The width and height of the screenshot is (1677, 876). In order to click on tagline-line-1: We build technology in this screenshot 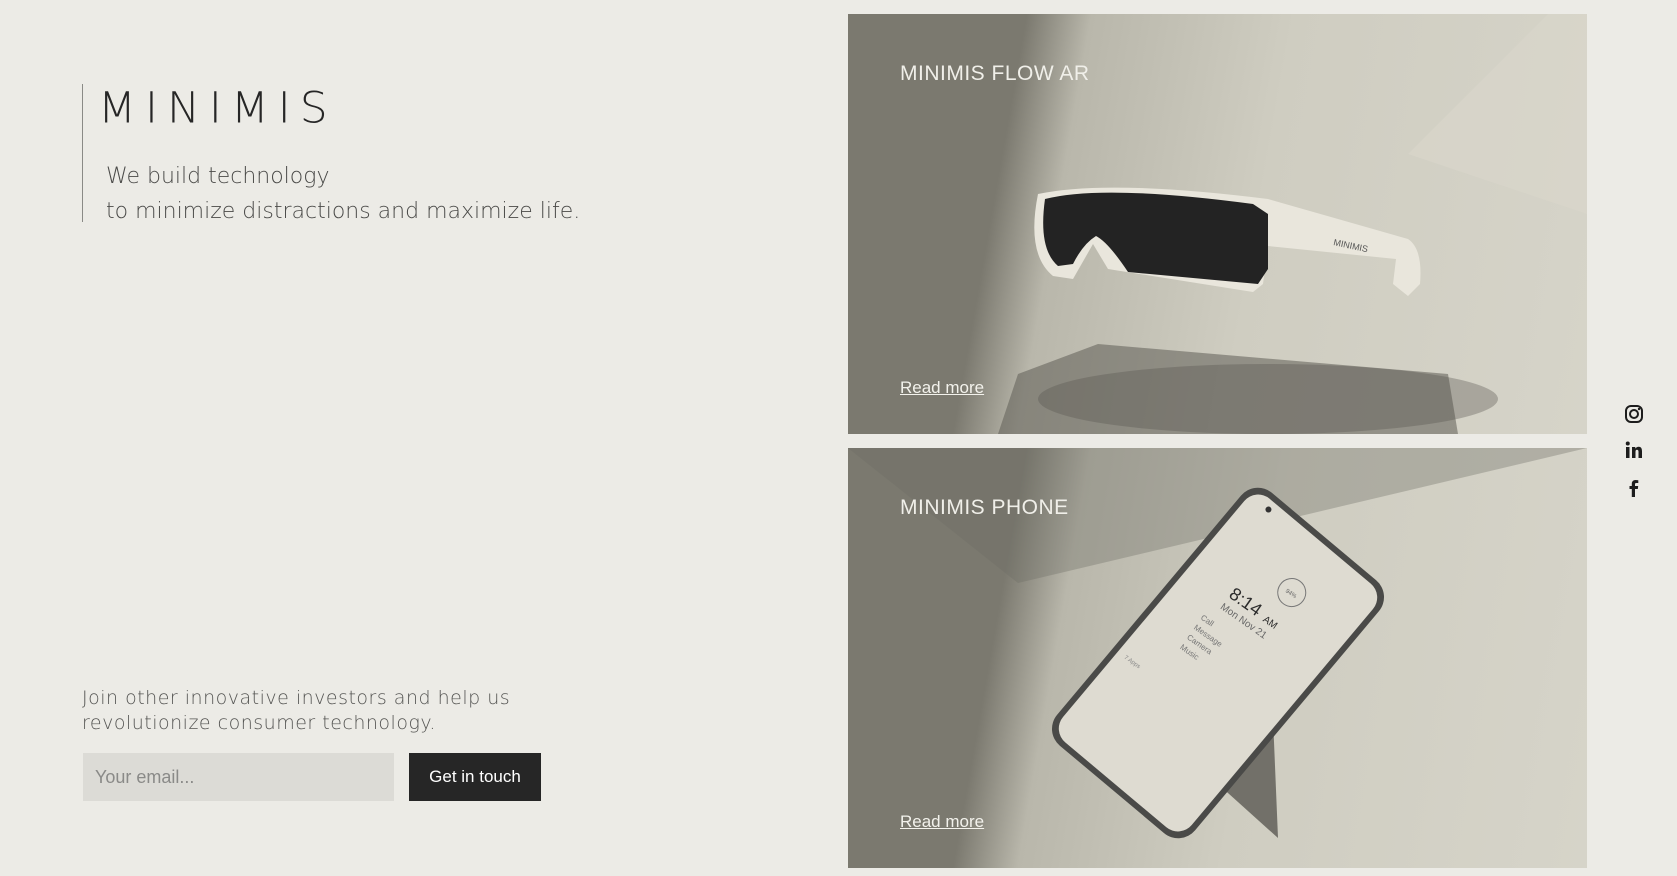, I will do `click(218, 176)`.